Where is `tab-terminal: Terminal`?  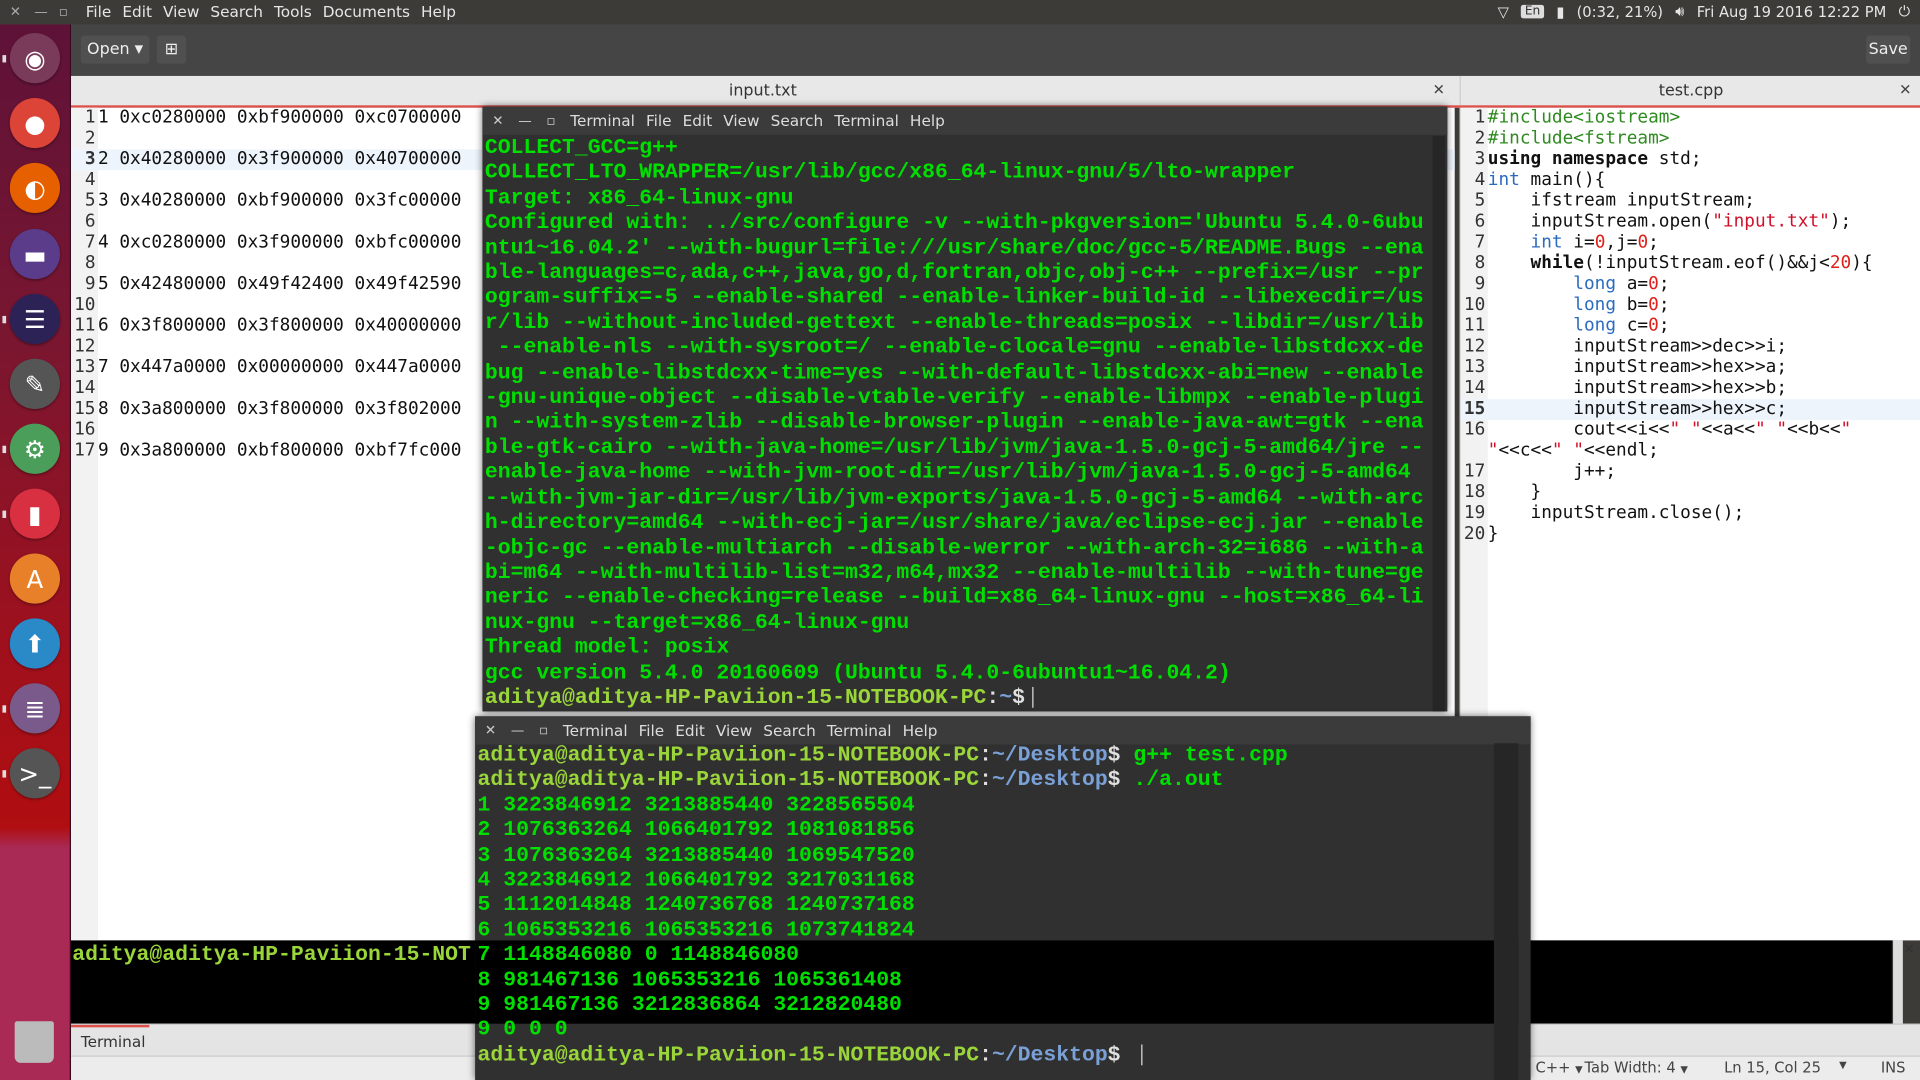 tab-terminal: Terminal is located at coordinates (113, 1041).